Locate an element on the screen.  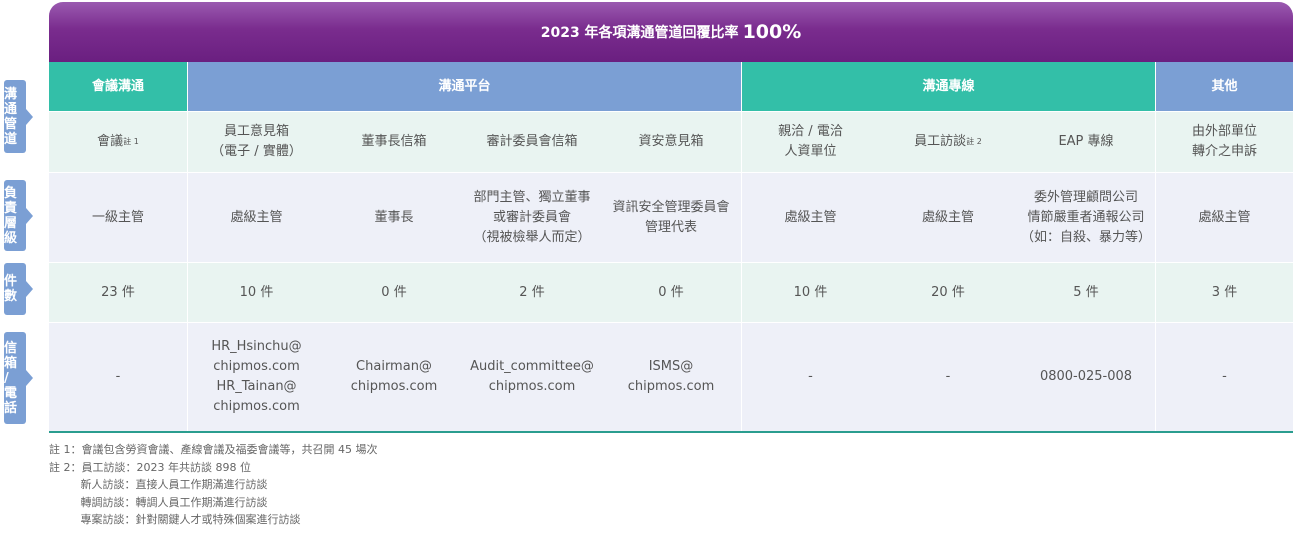
header-meeting: 會議溝通 is located at coordinates (118, 86).